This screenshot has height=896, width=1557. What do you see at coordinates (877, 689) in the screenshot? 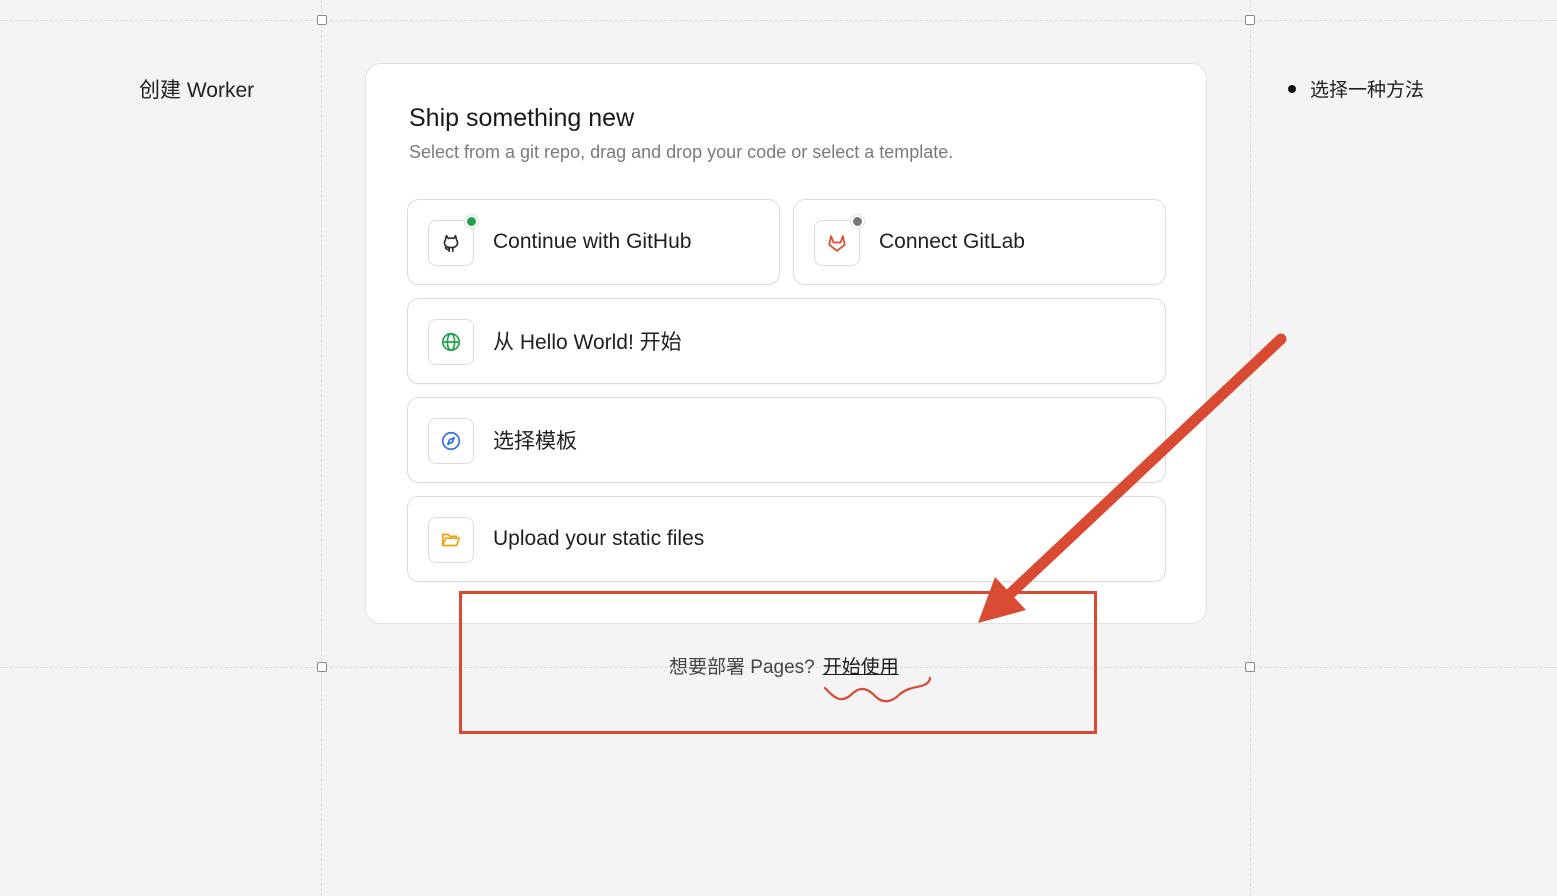
I see `annotation-squiggle-underline` at bounding box center [877, 689].